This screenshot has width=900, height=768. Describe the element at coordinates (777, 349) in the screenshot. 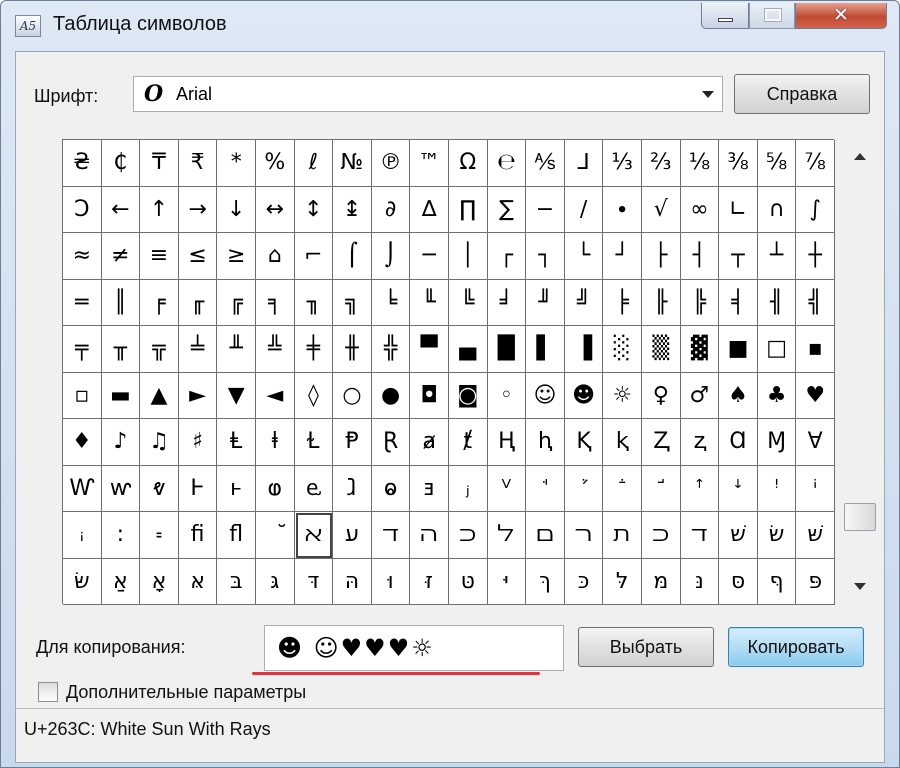

I see `character-cell: □` at that location.